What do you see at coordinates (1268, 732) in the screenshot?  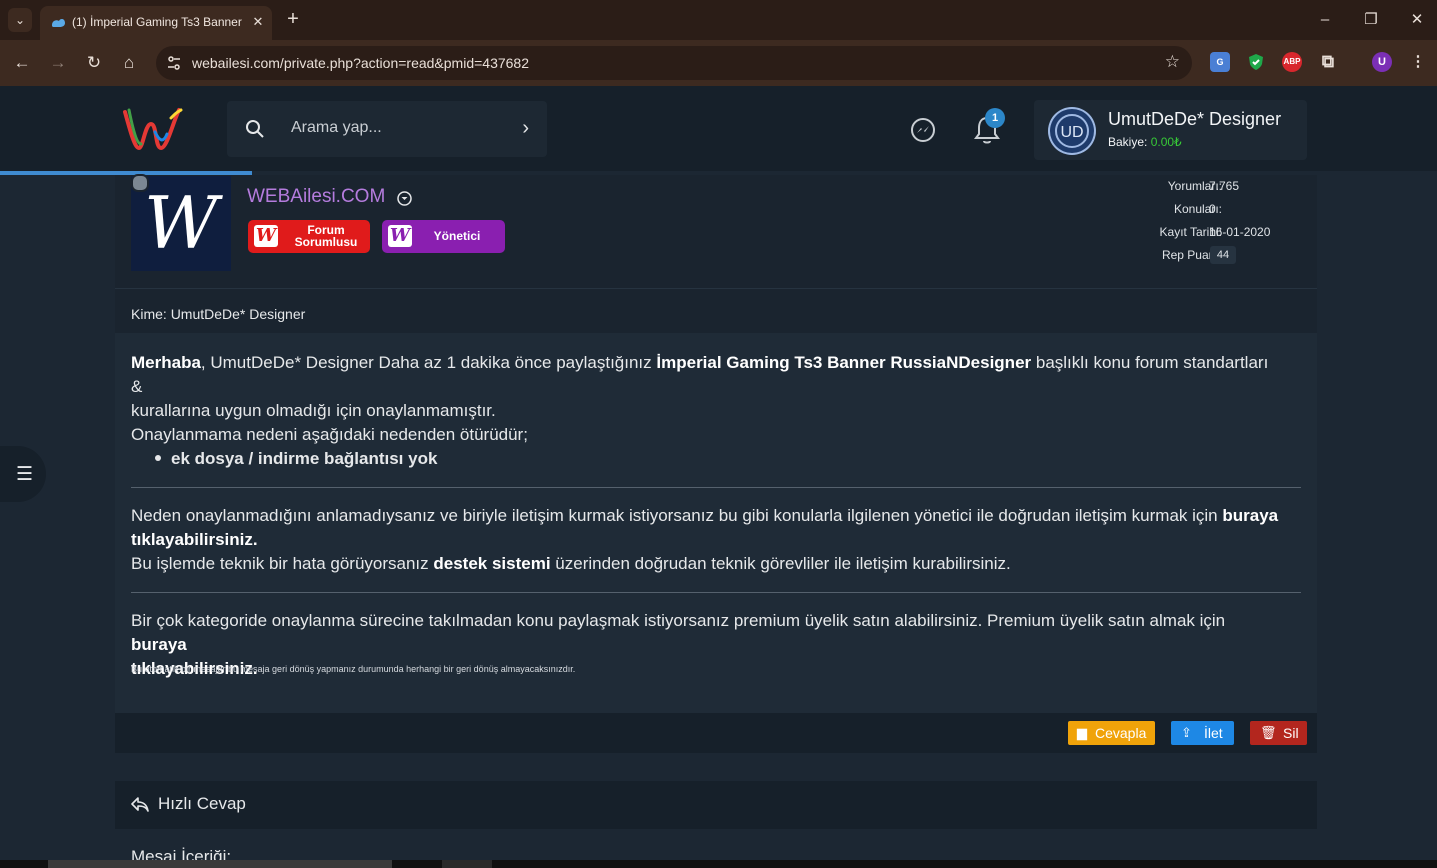 I see `trash-icon: 🗑` at bounding box center [1268, 732].